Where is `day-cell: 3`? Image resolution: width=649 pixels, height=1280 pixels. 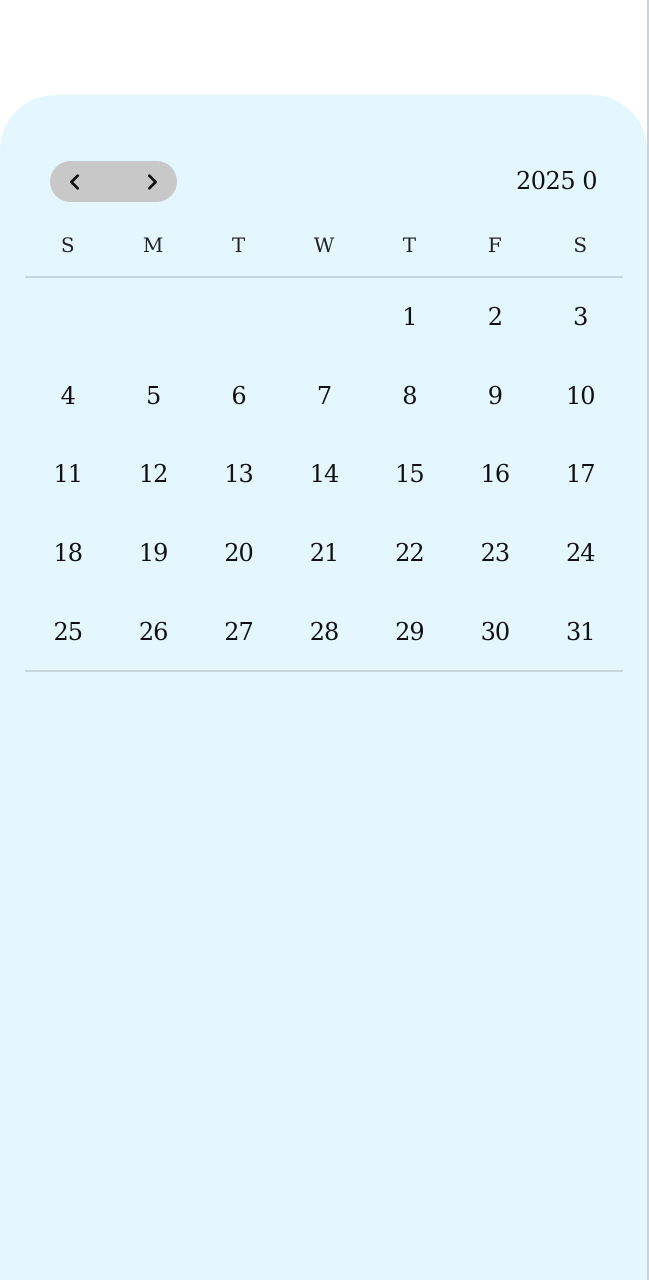
day-cell: 3 is located at coordinates (580, 317).